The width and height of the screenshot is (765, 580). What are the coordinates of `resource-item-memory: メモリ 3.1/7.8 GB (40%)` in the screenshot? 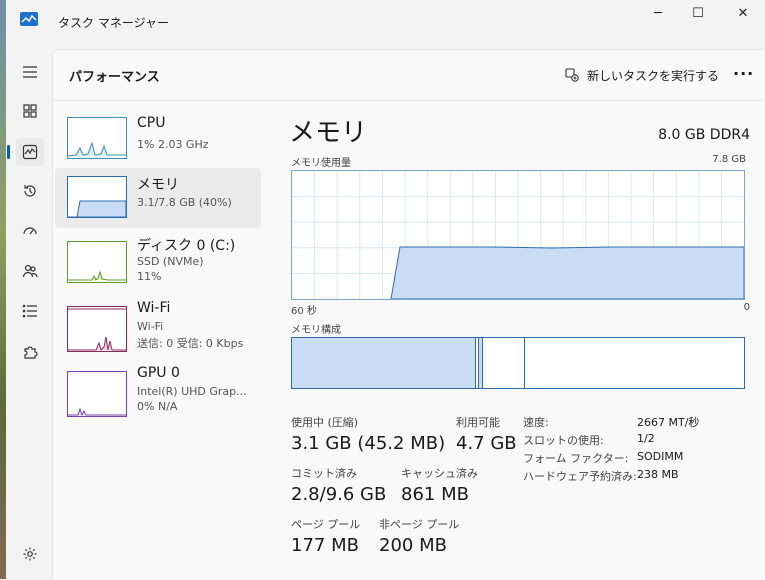 It's located at (158, 198).